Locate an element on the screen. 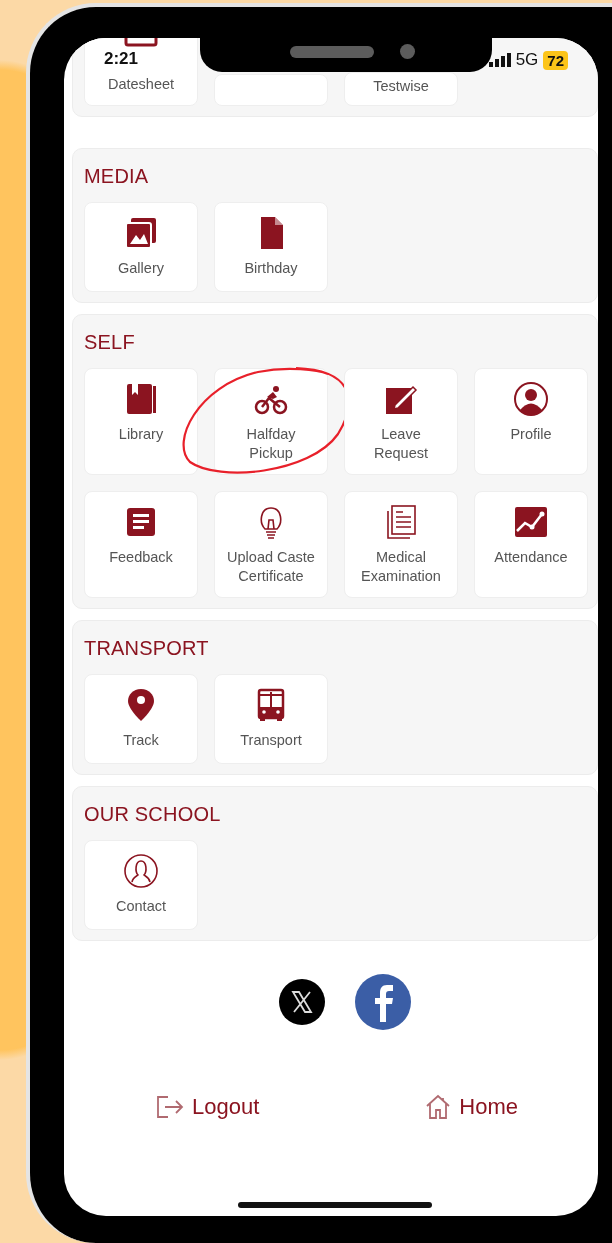 This screenshot has height=1243, width=612. menu-tile: Attendance is located at coordinates (531, 544).